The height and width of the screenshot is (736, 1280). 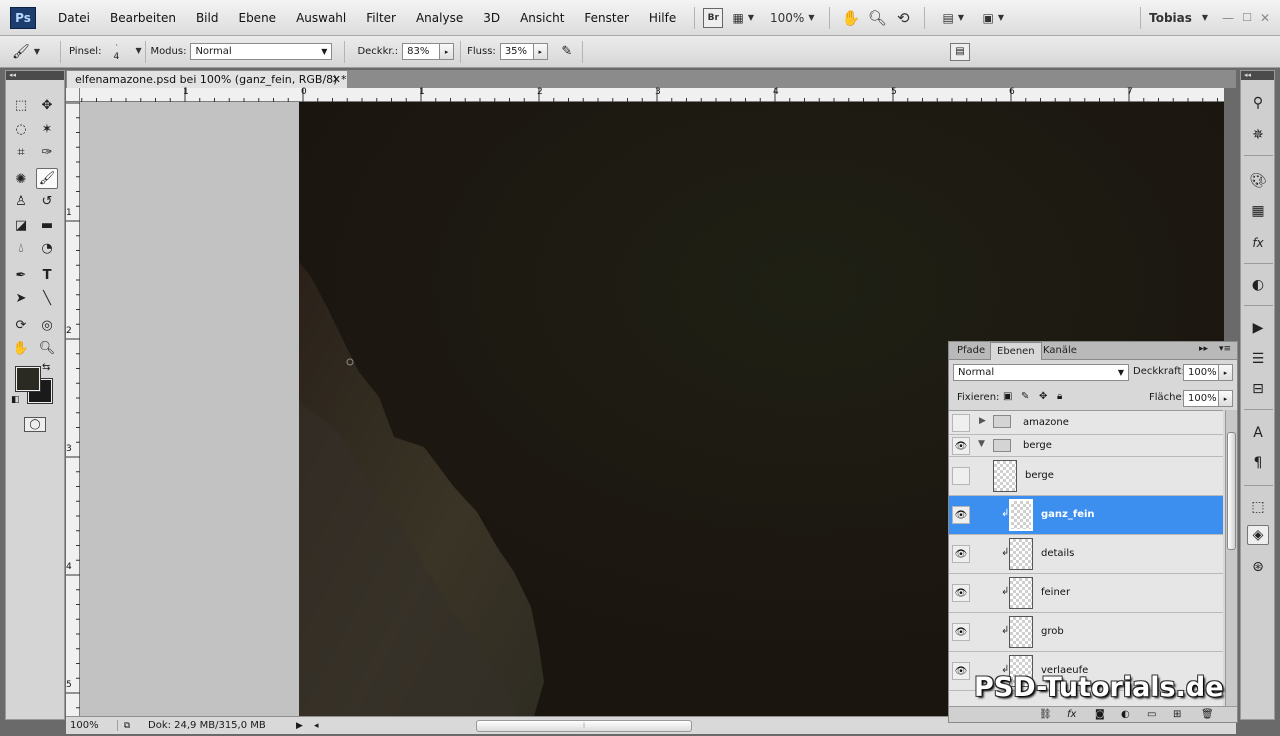 I want to click on scrollbar-thumb, so click(x=1231, y=491).